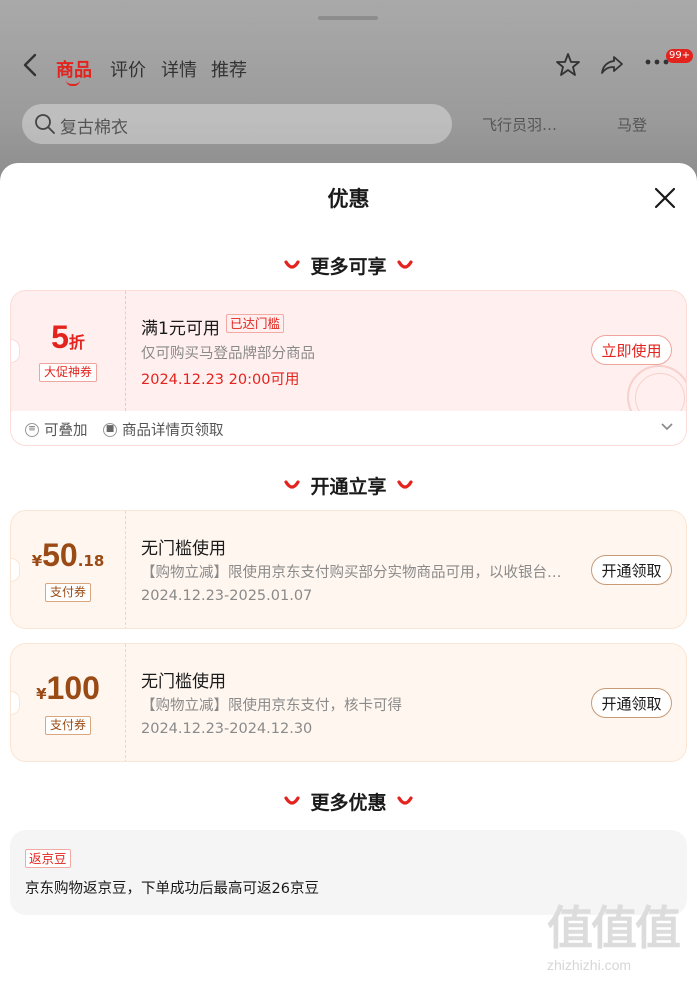 The image size is (697, 984). I want to click on coupon-amount-value: 5, so click(60, 337).